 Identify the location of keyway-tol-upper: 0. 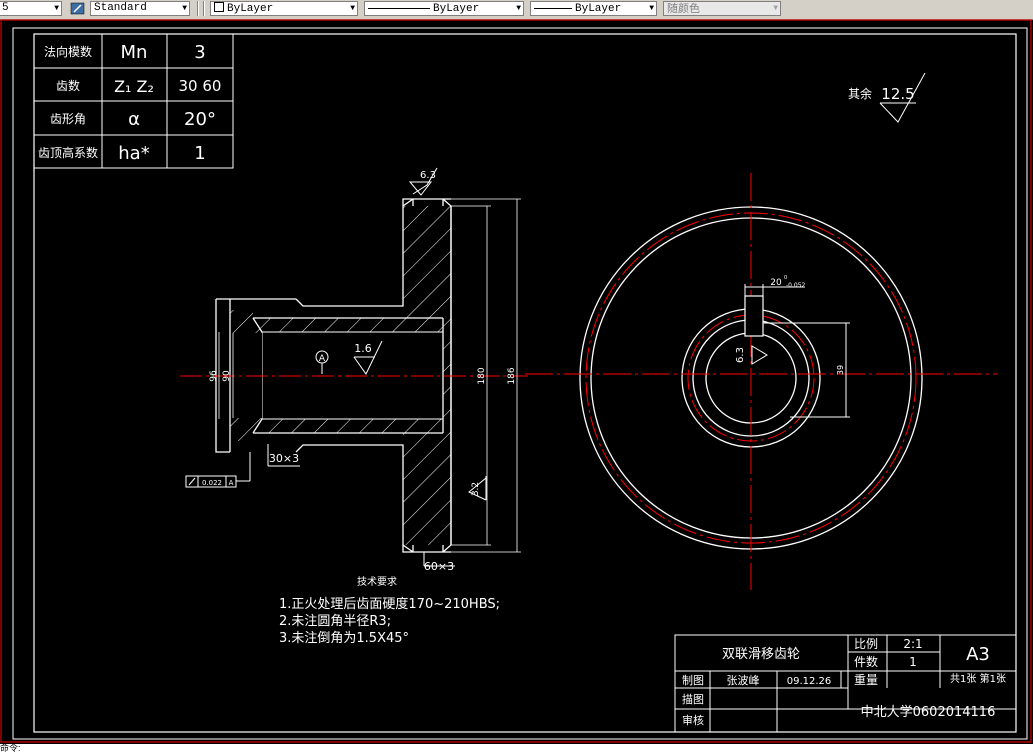
(785, 278).